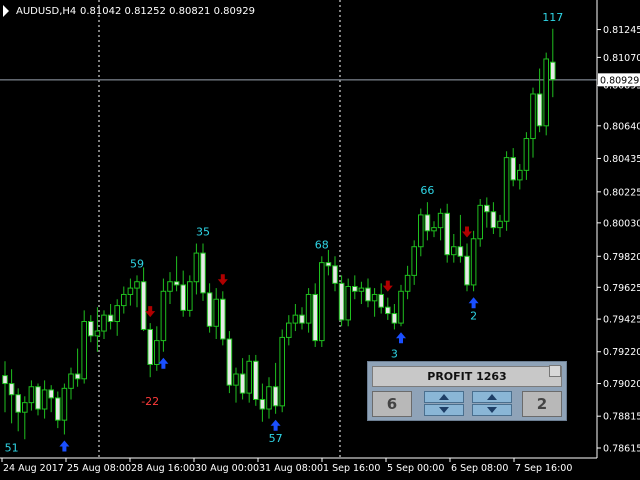 The height and width of the screenshot is (480, 640). What do you see at coordinates (322, 244) in the screenshot?
I see `signal-label: 68` at bounding box center [322, 244].